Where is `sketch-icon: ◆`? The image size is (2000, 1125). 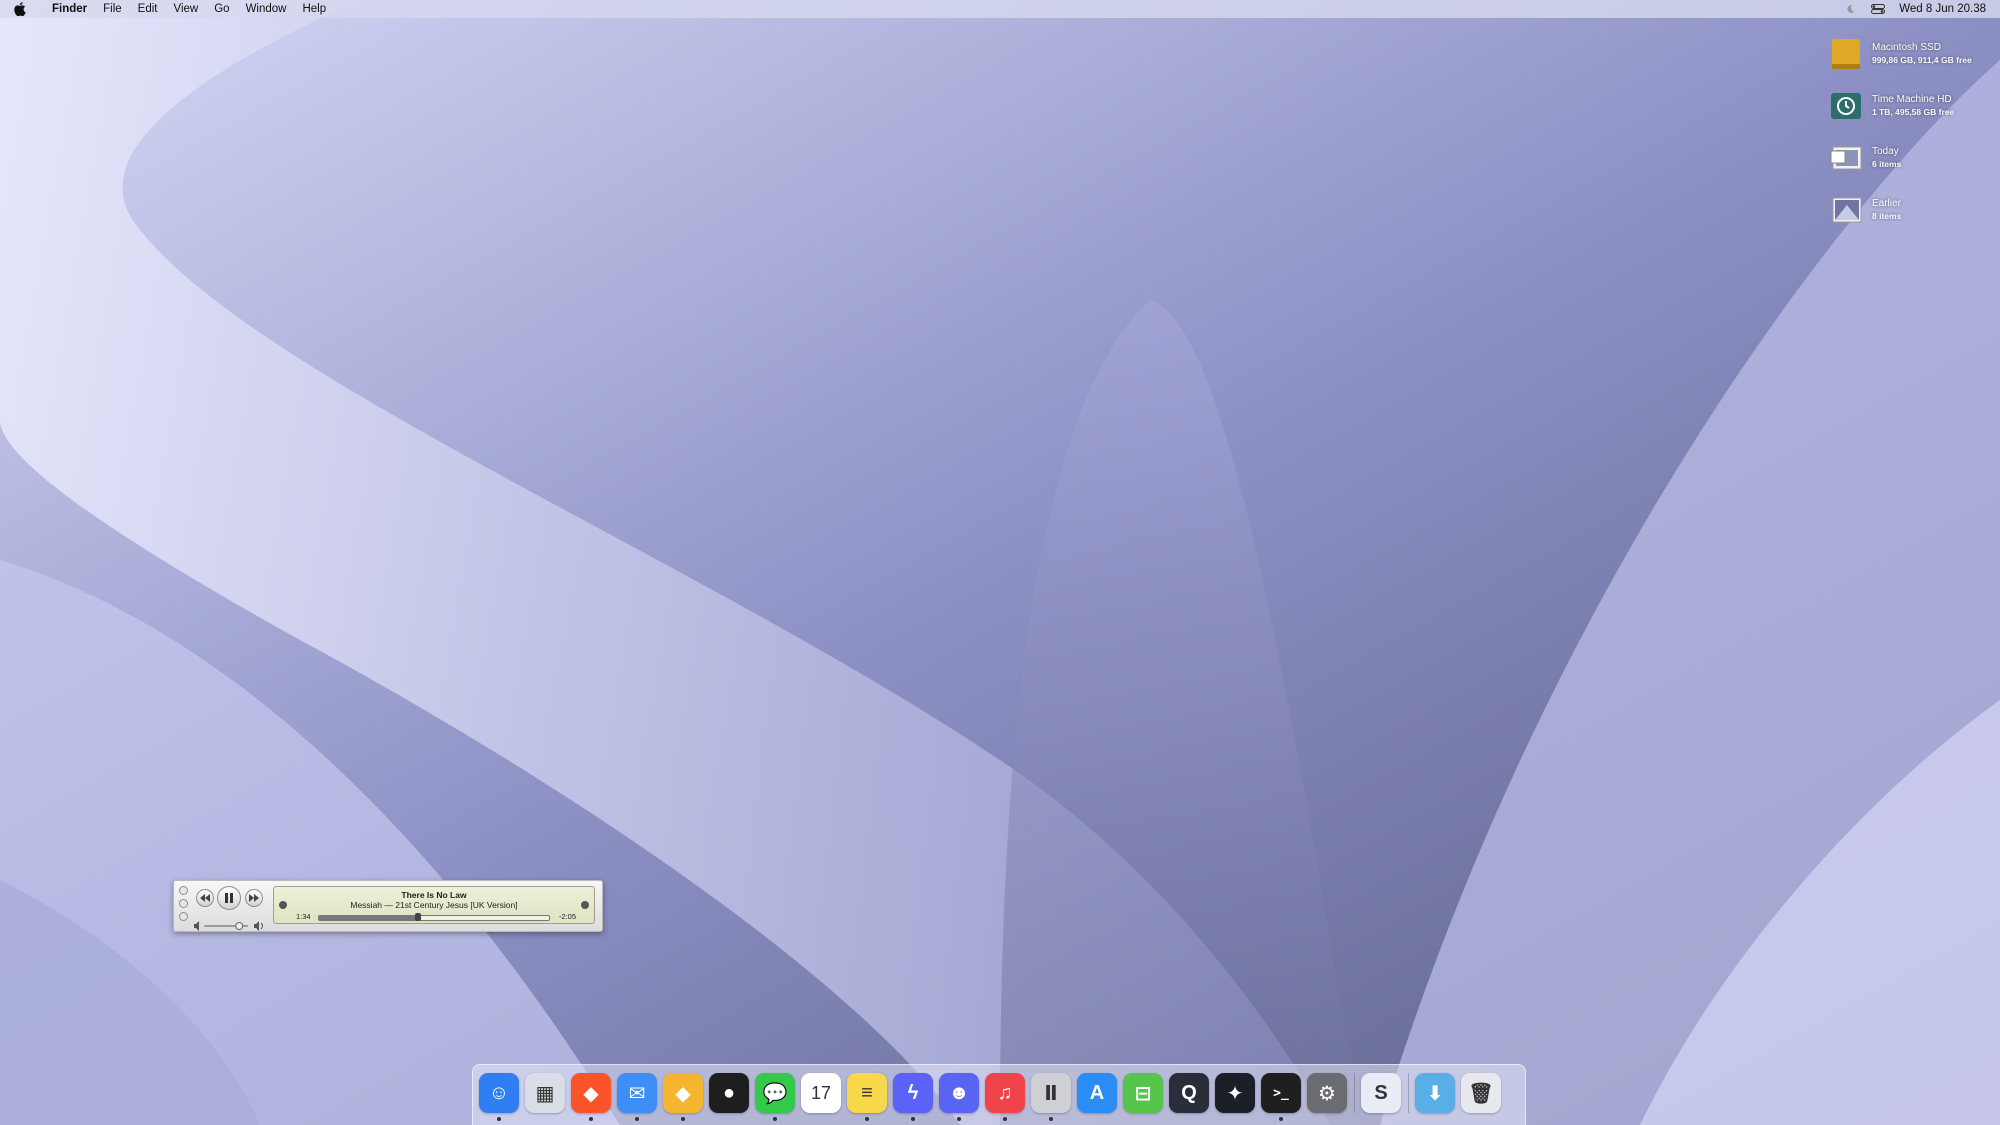 sketch-icon: ◆ is located at coordinates (683, 1093).